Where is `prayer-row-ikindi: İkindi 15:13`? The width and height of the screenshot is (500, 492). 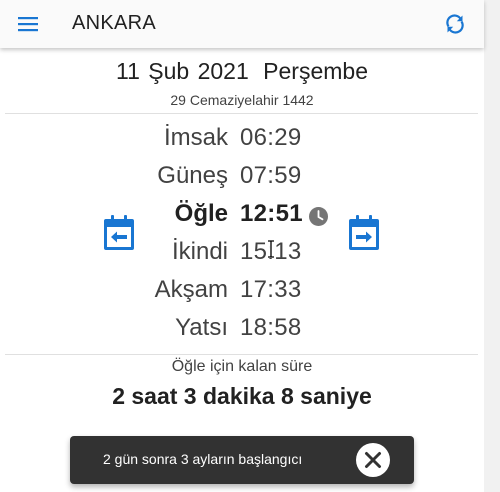
prayer-row-ikindi: İkindi 15:13 is located at coordinates (242, 253).